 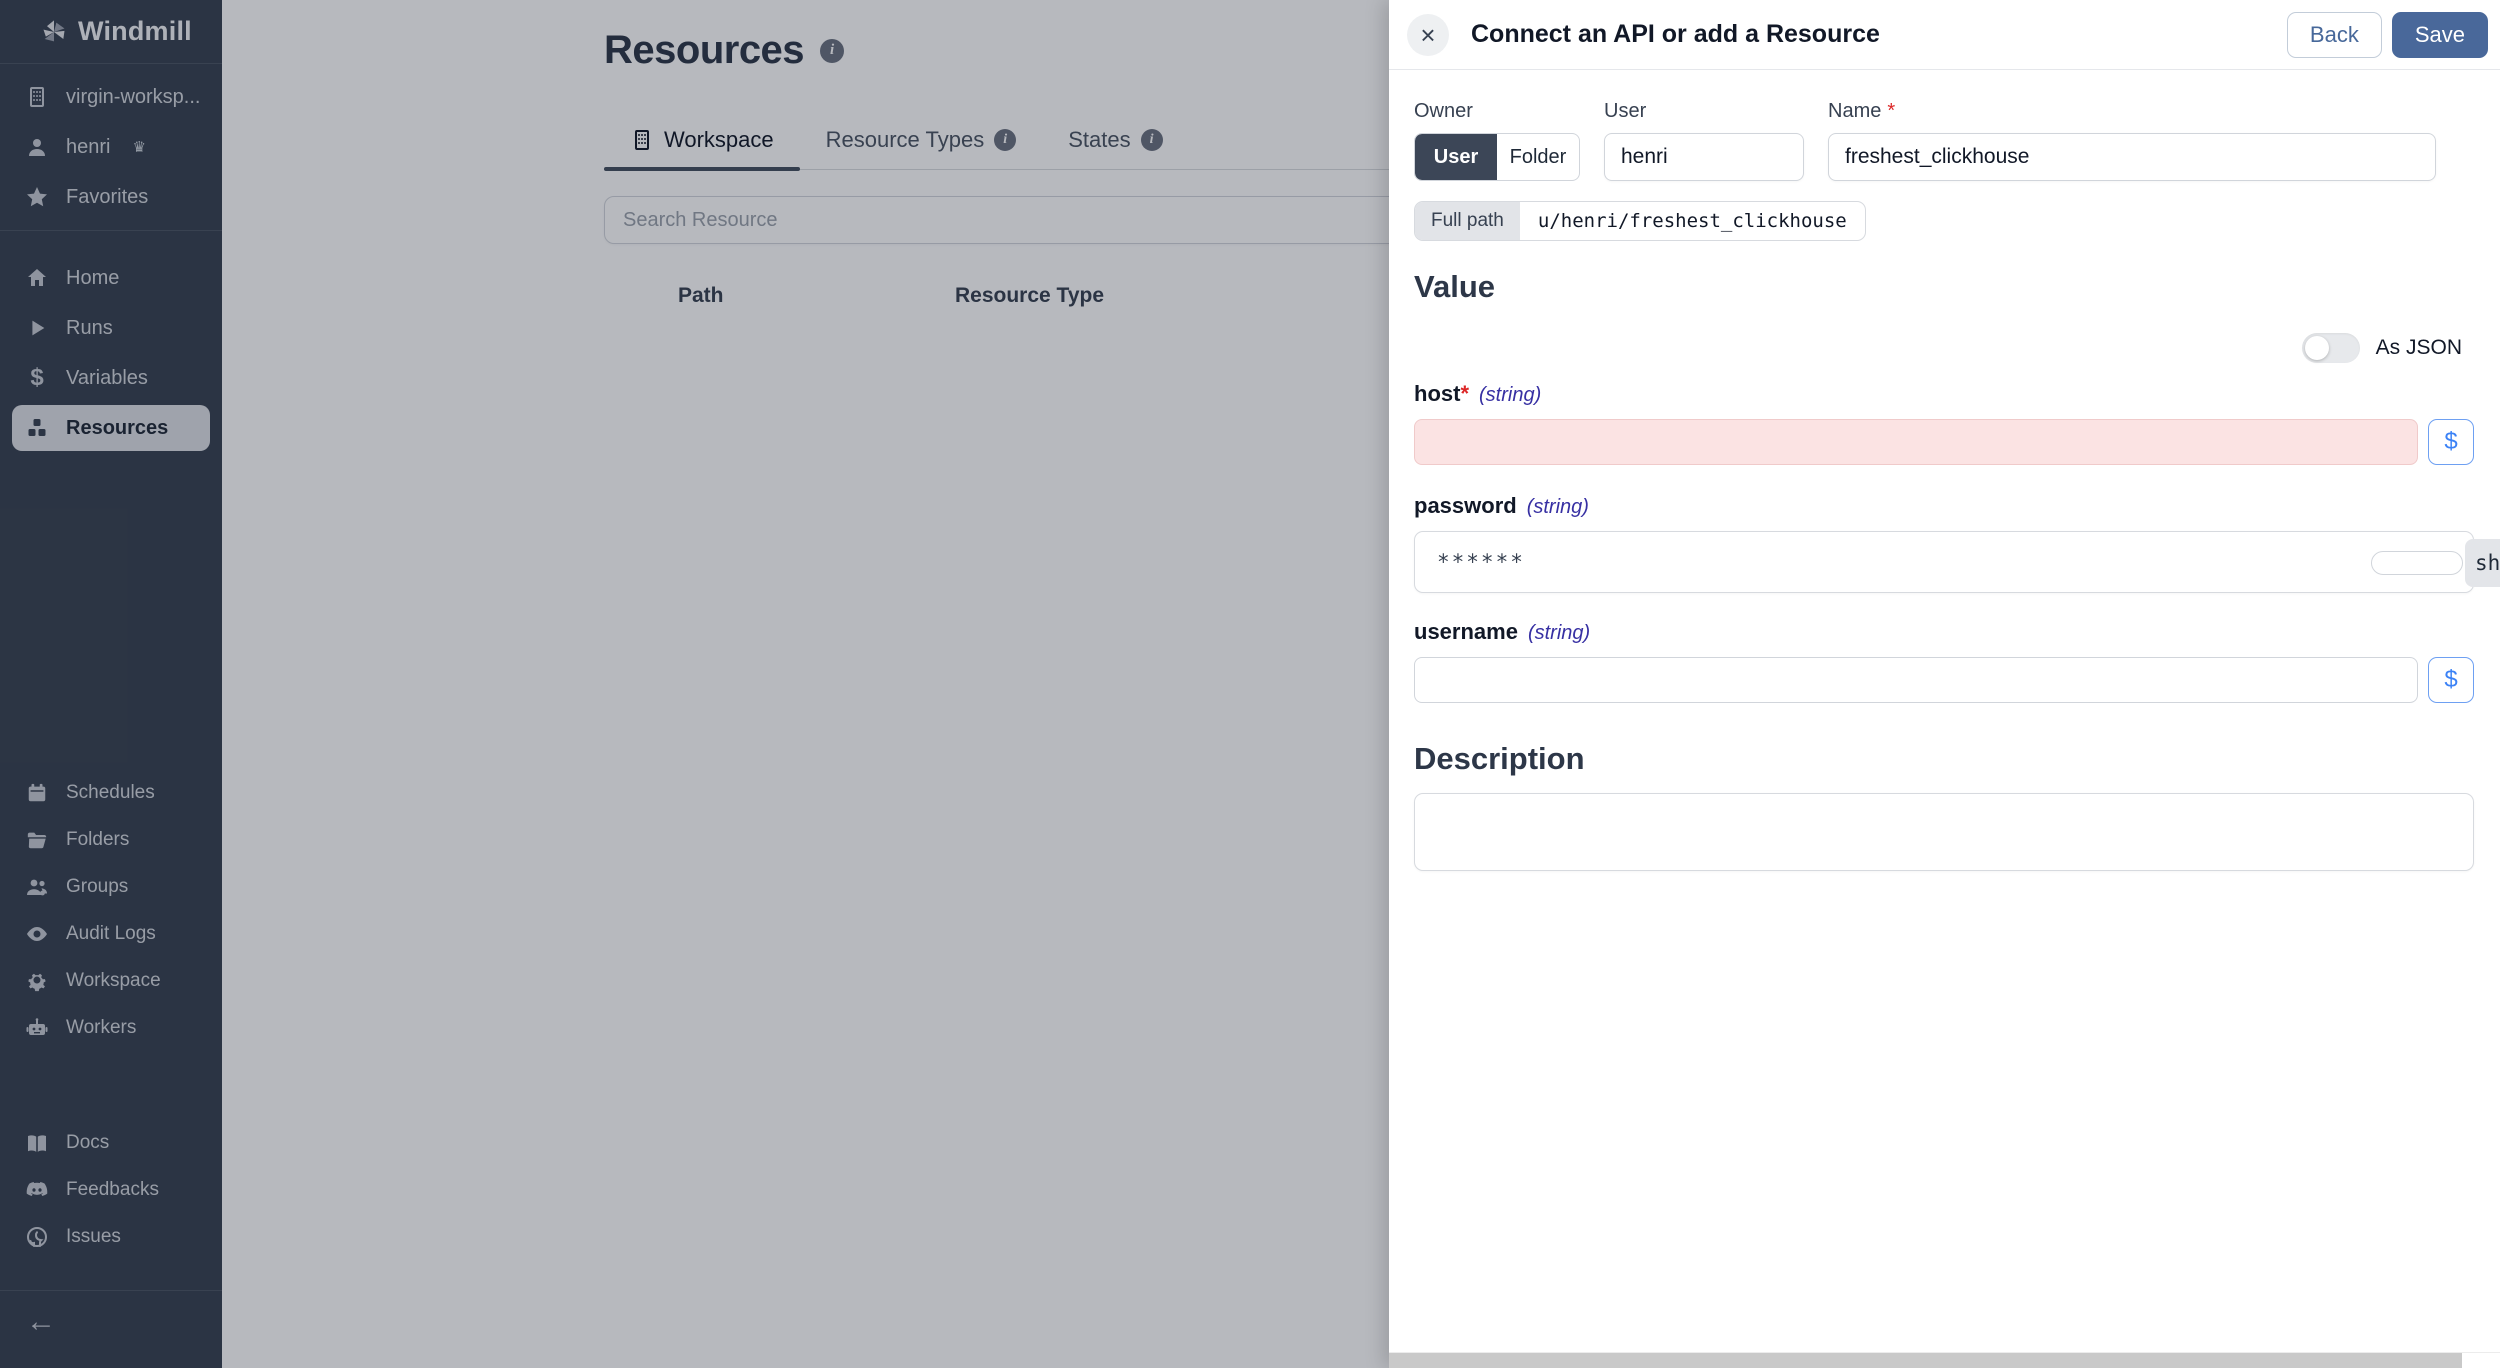 What do you see at coordinates (1454, 286) in the screenshot?
I see `value-heading: Value` at bounding box center [1454, 286].